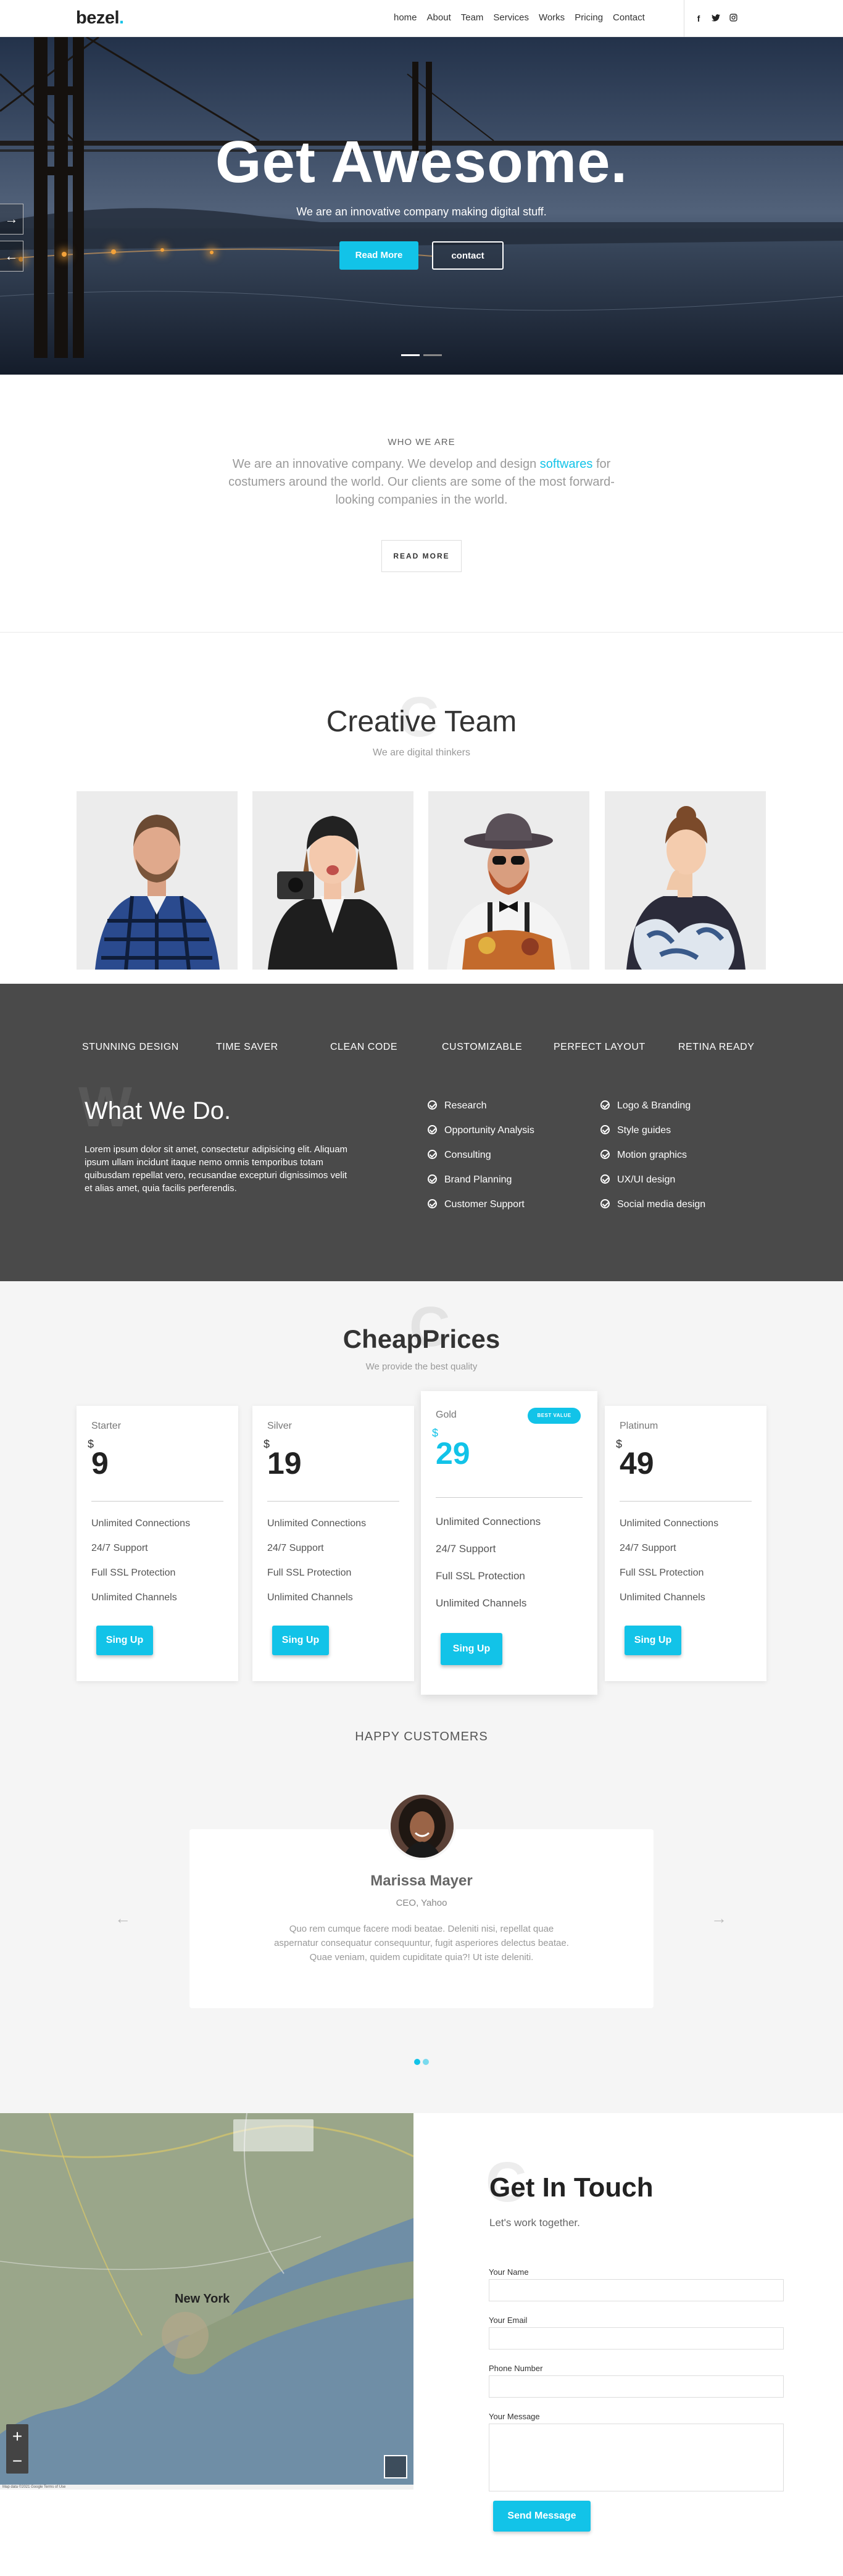 The image size is (843, 2576). I want to click on who-label: WHO WE ARE, so click(421, 442).